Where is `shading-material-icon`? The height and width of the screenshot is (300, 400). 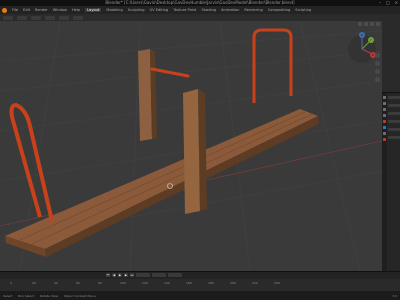
shading-material-icon is located at coordinates (372, 24).